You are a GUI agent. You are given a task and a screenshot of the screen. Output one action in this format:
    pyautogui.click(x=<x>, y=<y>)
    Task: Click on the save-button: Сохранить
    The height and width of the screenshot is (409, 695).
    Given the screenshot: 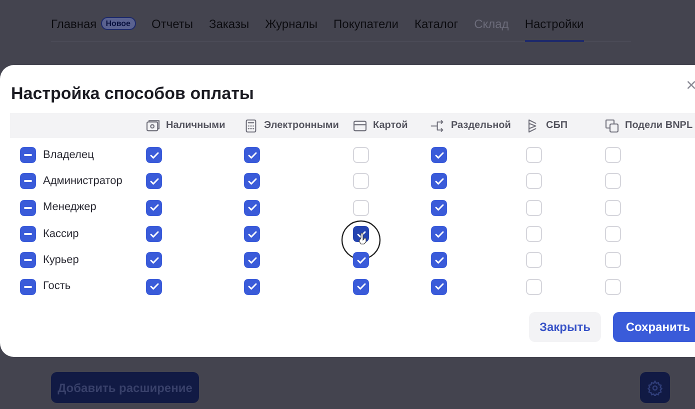 What is the action you would take?
    pyautogui.click(x=654, y=327)
    